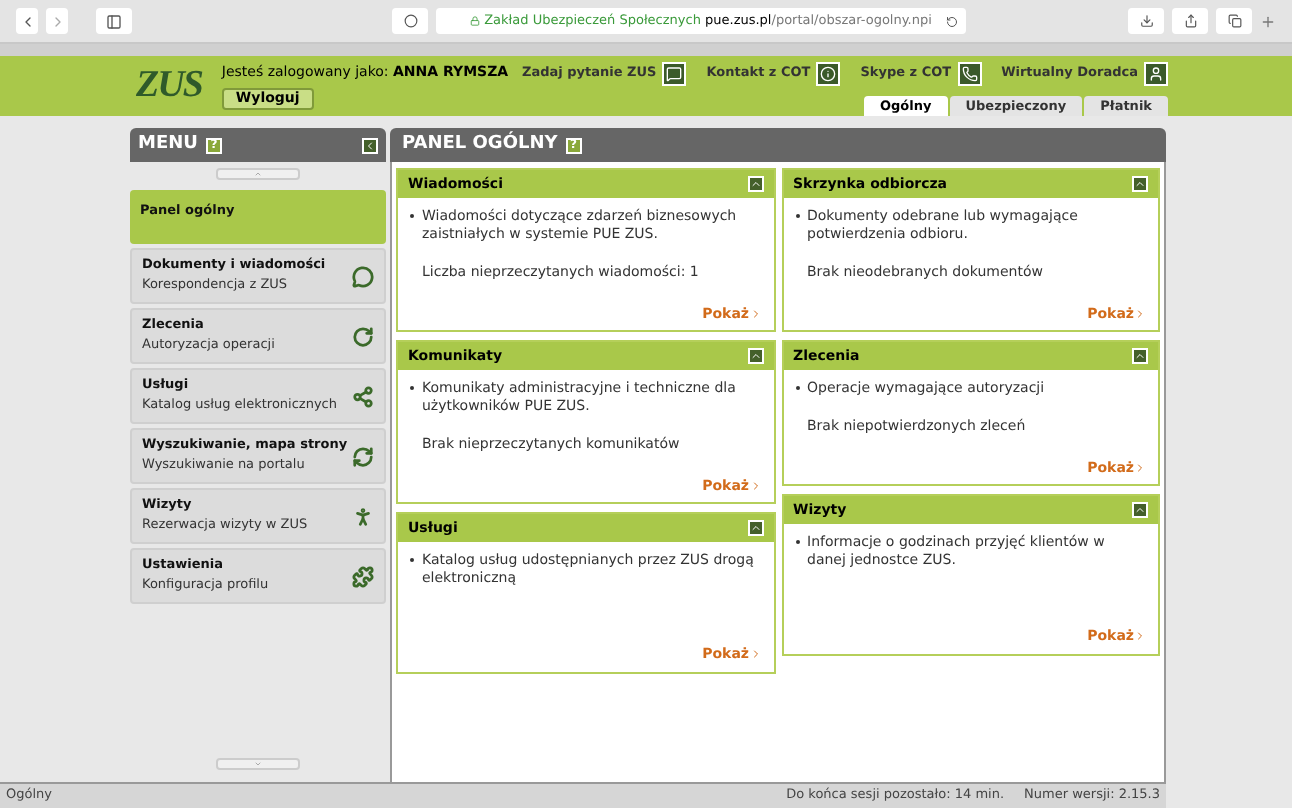  I want to click on share-button, so click(1190, 21).